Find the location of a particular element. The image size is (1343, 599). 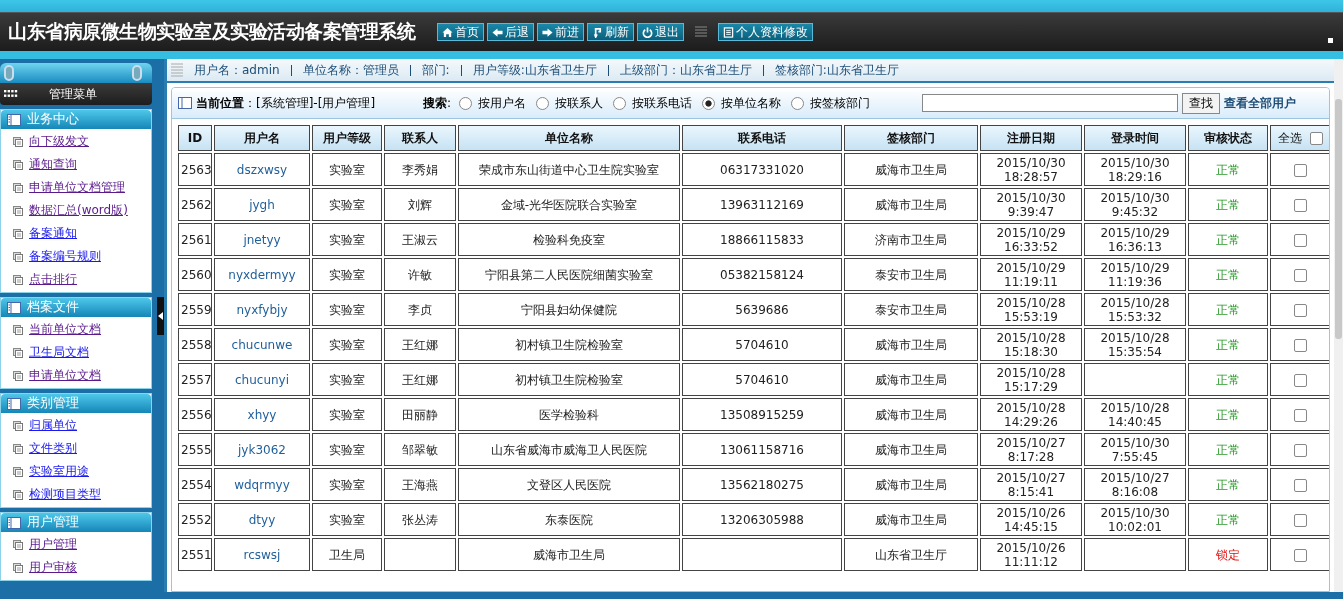

username-link: wdqrmyy is located at coordinates (262, 484).